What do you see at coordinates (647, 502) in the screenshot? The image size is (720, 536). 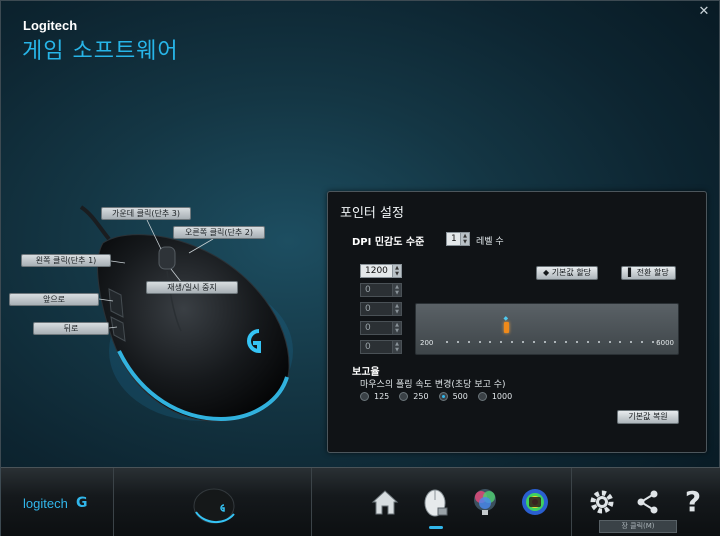 I see `share-icon` at bounding box center [647, 502].